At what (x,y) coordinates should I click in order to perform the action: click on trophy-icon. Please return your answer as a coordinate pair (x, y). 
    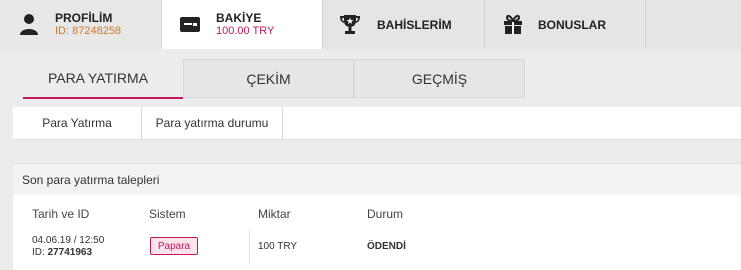
    Looking at the image, I should click on (350, 24).